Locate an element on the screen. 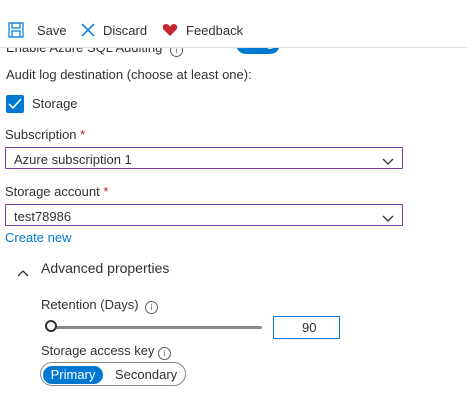  storage-account-dropdown: test78986 is located at coordinates (204, 215).